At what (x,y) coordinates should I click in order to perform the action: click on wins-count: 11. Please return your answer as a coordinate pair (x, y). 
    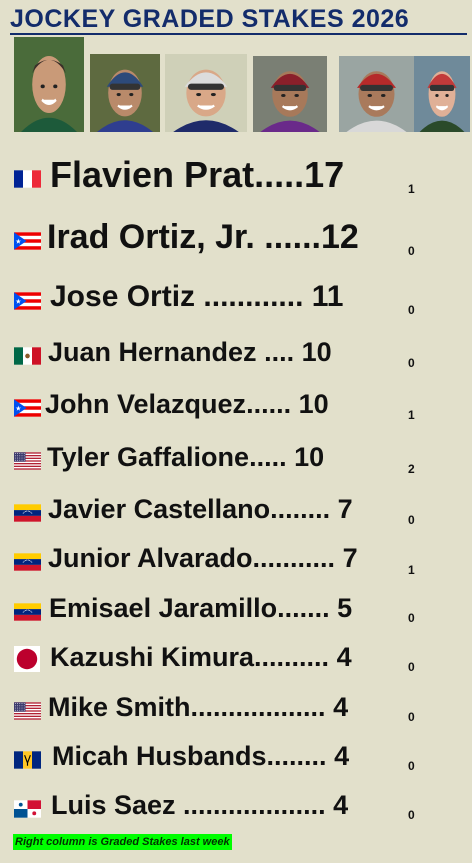
    Looking at the image, I should click on (323, 296).